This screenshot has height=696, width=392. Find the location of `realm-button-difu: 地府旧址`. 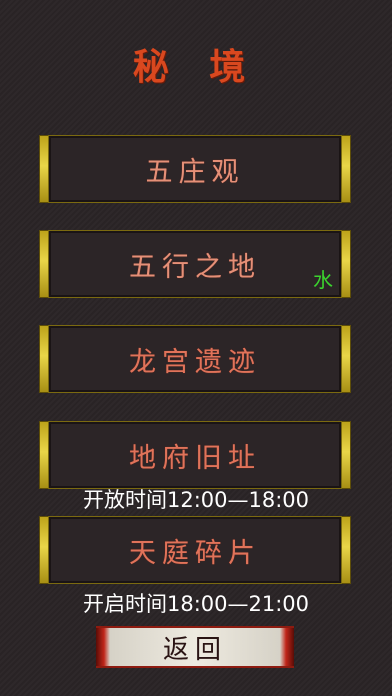

realm-button-difu: 地府旧址 is located at coordinates (195, 455).